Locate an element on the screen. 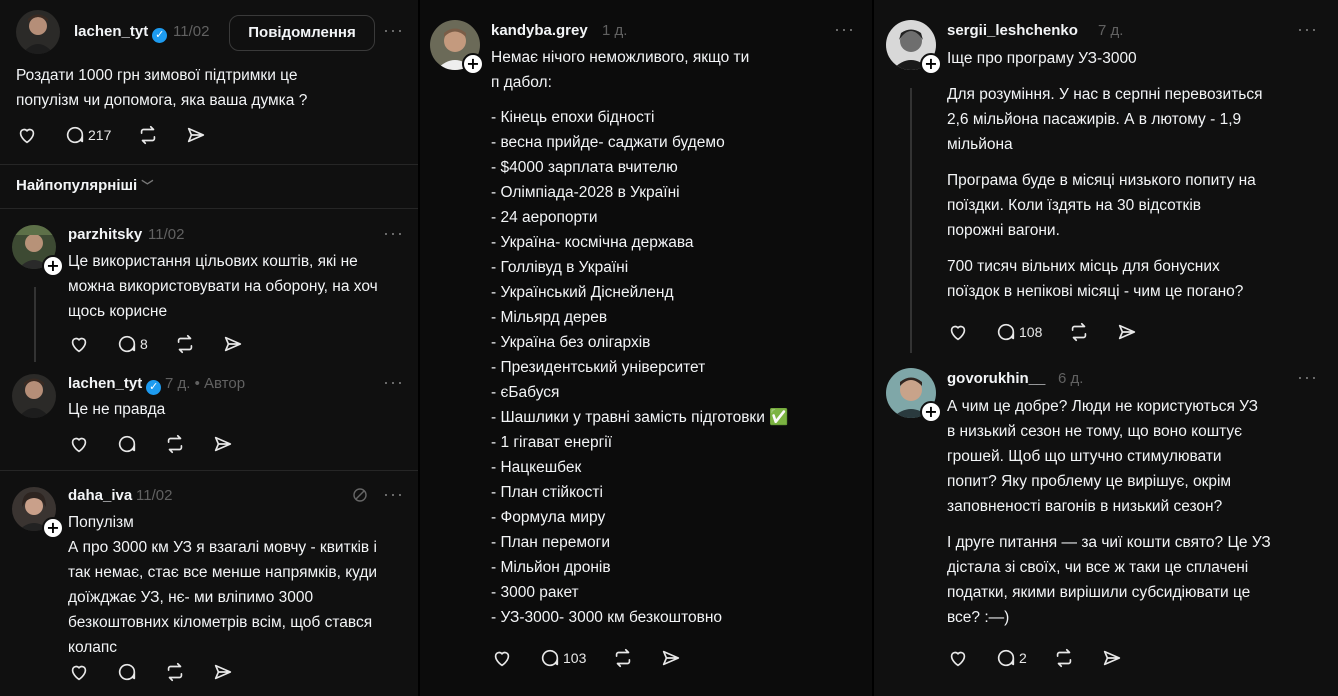  username: kandyba.grey is located at coordinates (539, 30).